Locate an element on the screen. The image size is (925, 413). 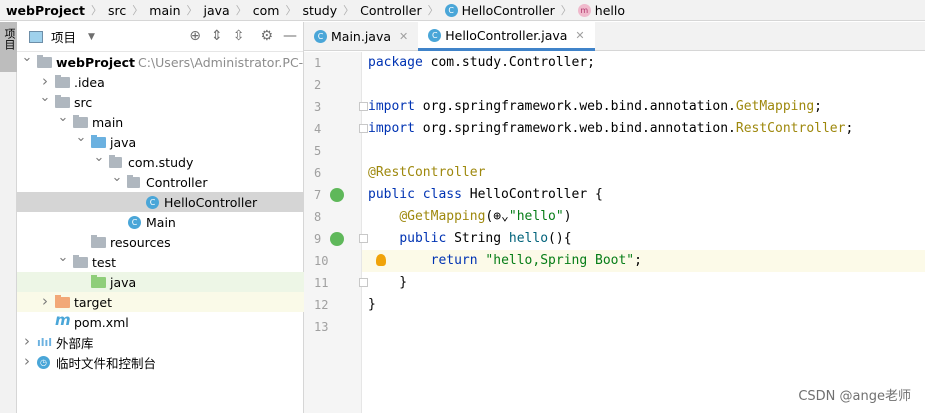
breadcrumb-label: study is located at coordinates (320, 10).